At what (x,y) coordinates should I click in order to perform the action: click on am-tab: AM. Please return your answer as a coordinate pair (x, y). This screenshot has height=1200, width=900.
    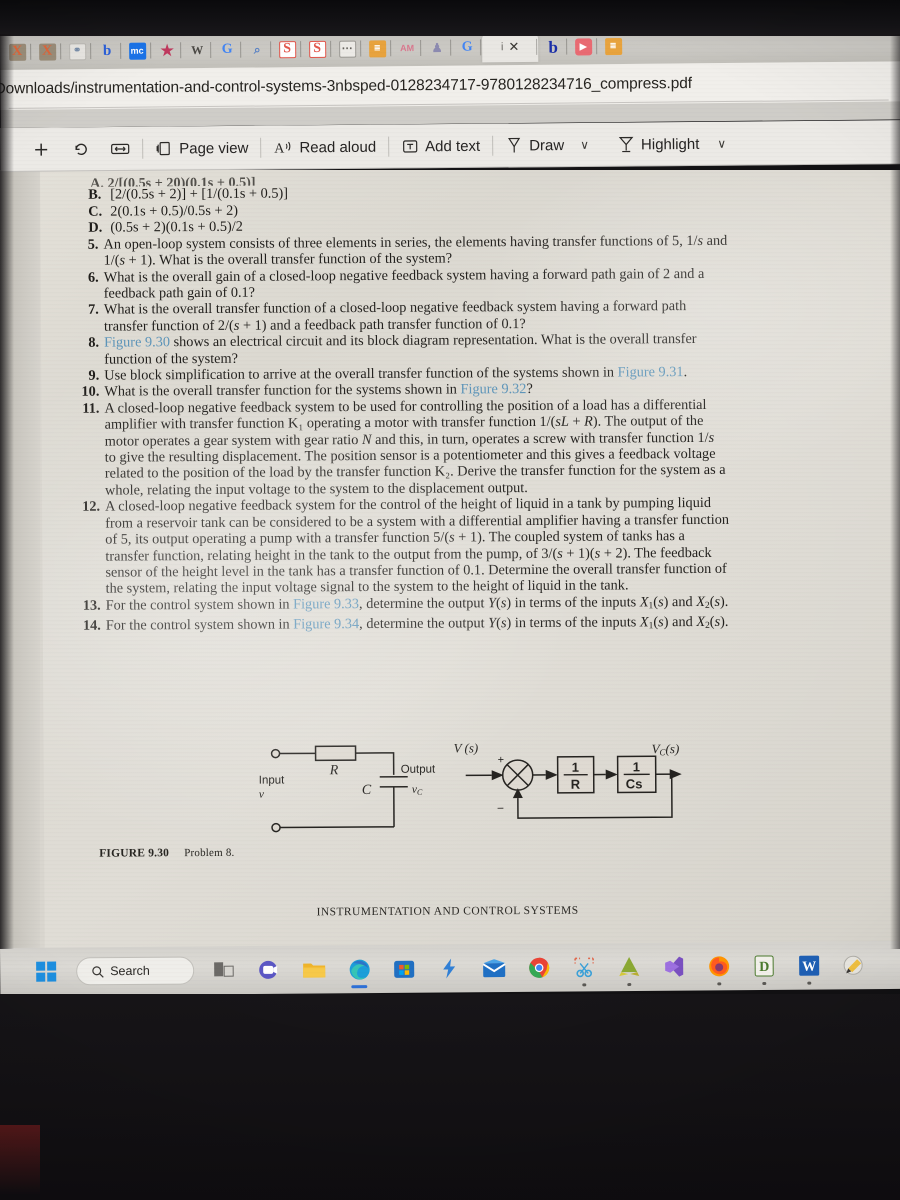
    Looking at the image, I should click on (407, 48).